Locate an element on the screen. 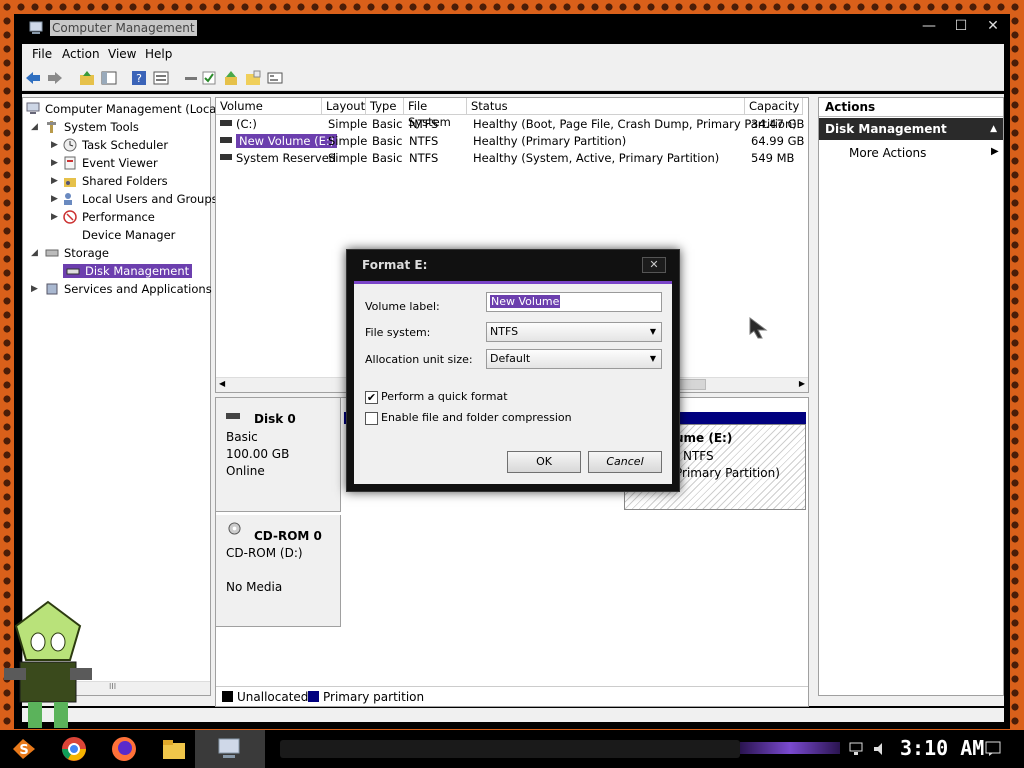  dialog-title: Format E: is located at coordinates (395, 265).